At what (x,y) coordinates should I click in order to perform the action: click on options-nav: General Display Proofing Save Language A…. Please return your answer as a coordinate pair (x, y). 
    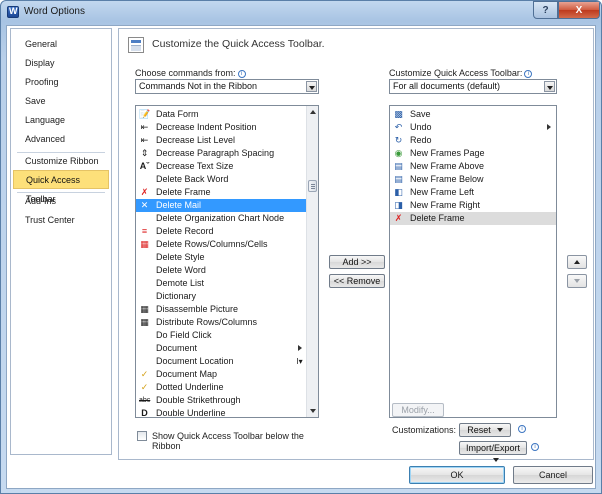
    Looking at the image, I should click on (61, 241).